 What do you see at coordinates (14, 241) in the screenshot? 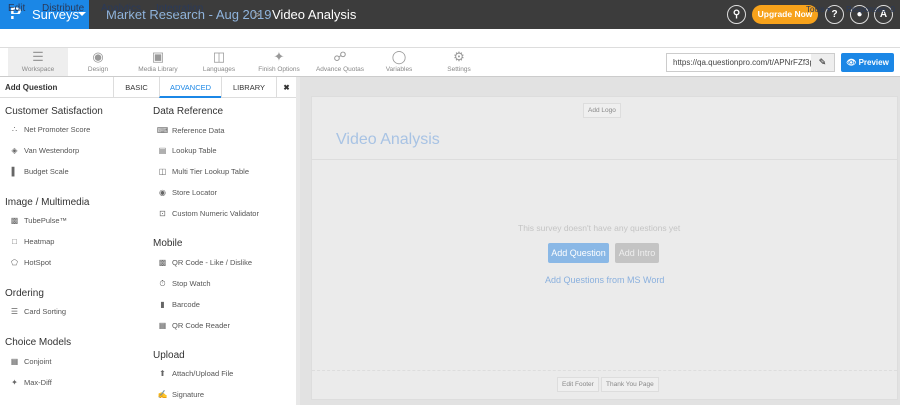
I see `heatmap-icon: □` at bounding box center [14, 241].